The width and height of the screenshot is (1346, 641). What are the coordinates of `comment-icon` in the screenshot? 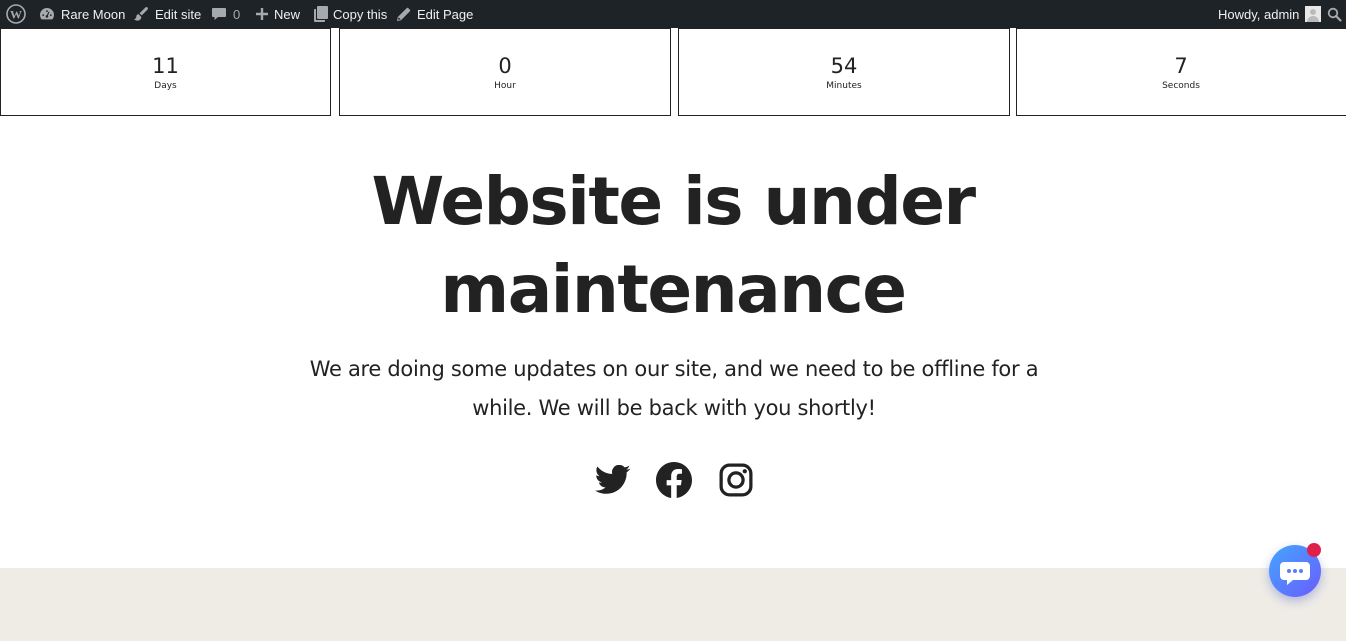 It's located at (219, 14).